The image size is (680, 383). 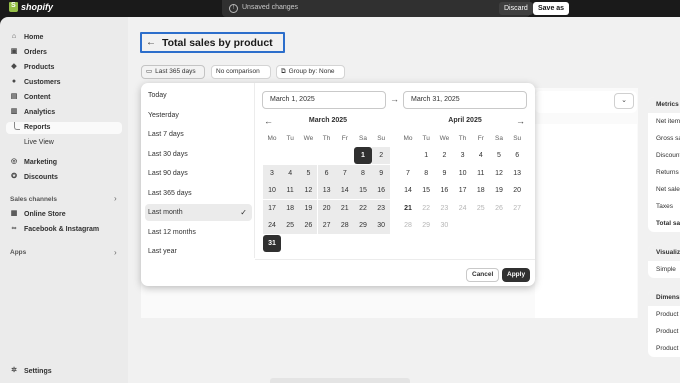 What do you see at coordinates (198, 134) in the screenshot?
I see `preset-option: Last 7 days` at bounding box center [198, 134].